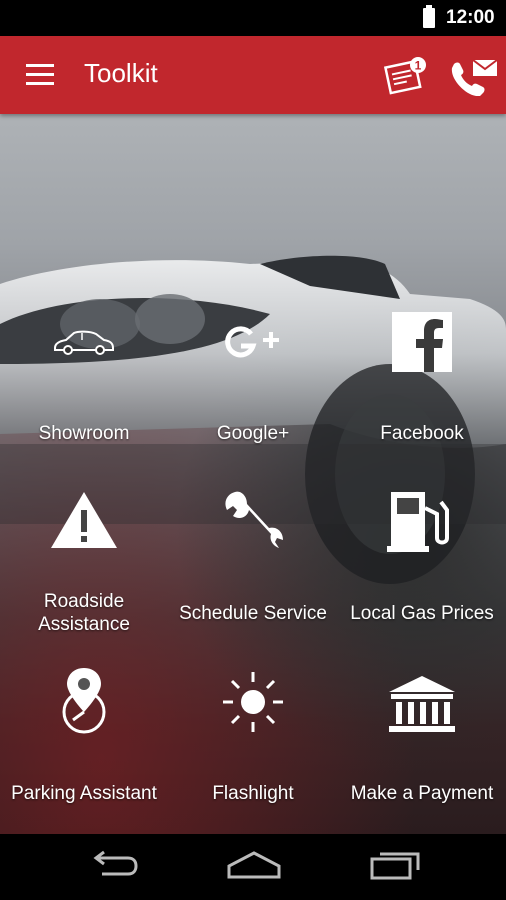 The width and height of the screenshot is (506, 900). Describe the element at coordinates (422, 433) in the screenshot. I see `tile-label: Facebook` at that location.